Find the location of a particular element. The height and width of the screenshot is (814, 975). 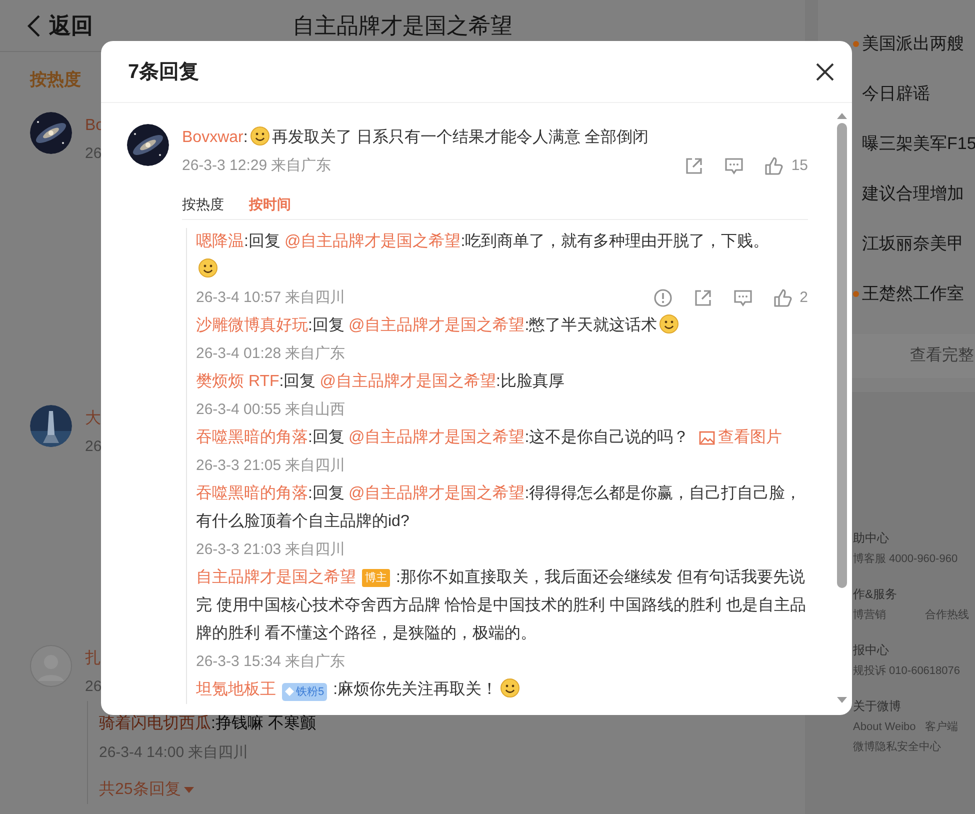

reply-text: 自主品牌才是国之希望 博主 :那你不如直接取关，我后面还会继续发 但有句话我要先说完 使用中国核心技术夺舍西方品牌 恰恰是中国技术的胜利 中国路线的胜利 也是自主品牌的胜利 看不懂这个路径，是狭隘的，极端的。 is located at coordinates (501, 606).